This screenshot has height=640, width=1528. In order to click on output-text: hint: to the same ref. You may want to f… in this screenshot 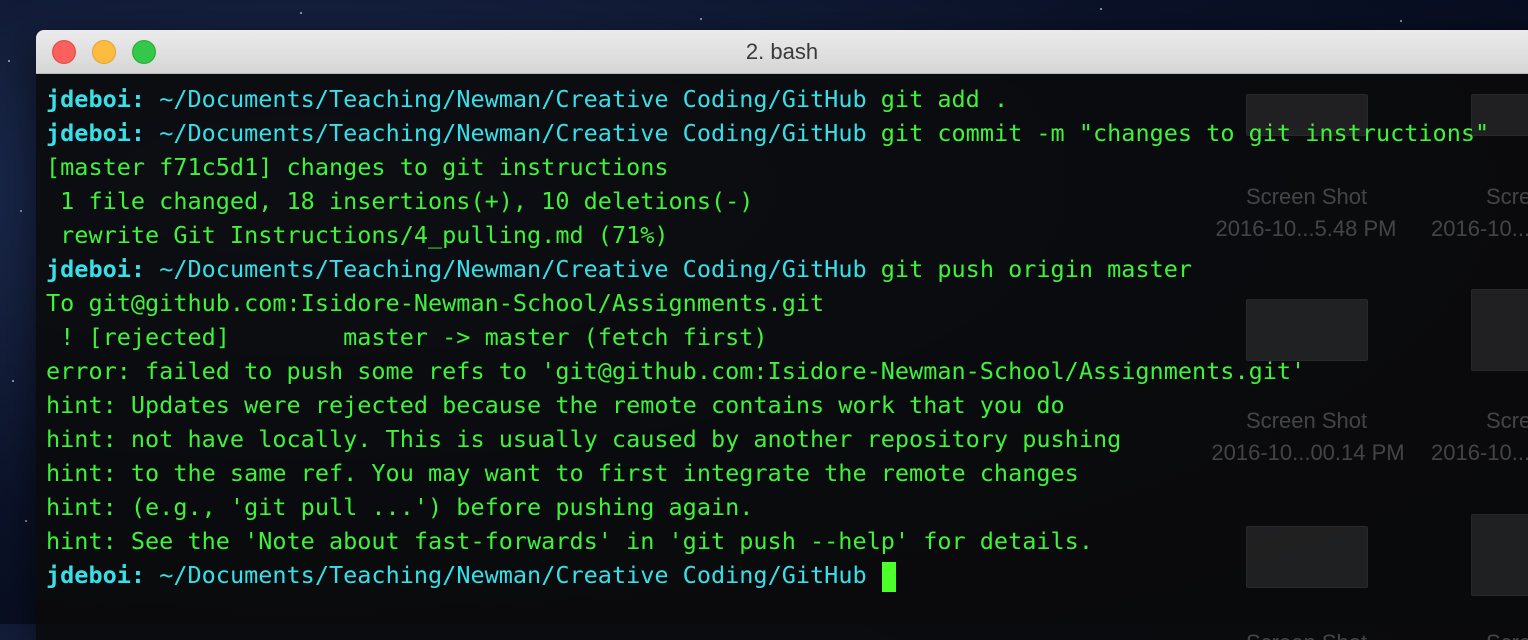, I will do `click(562, 473)`.